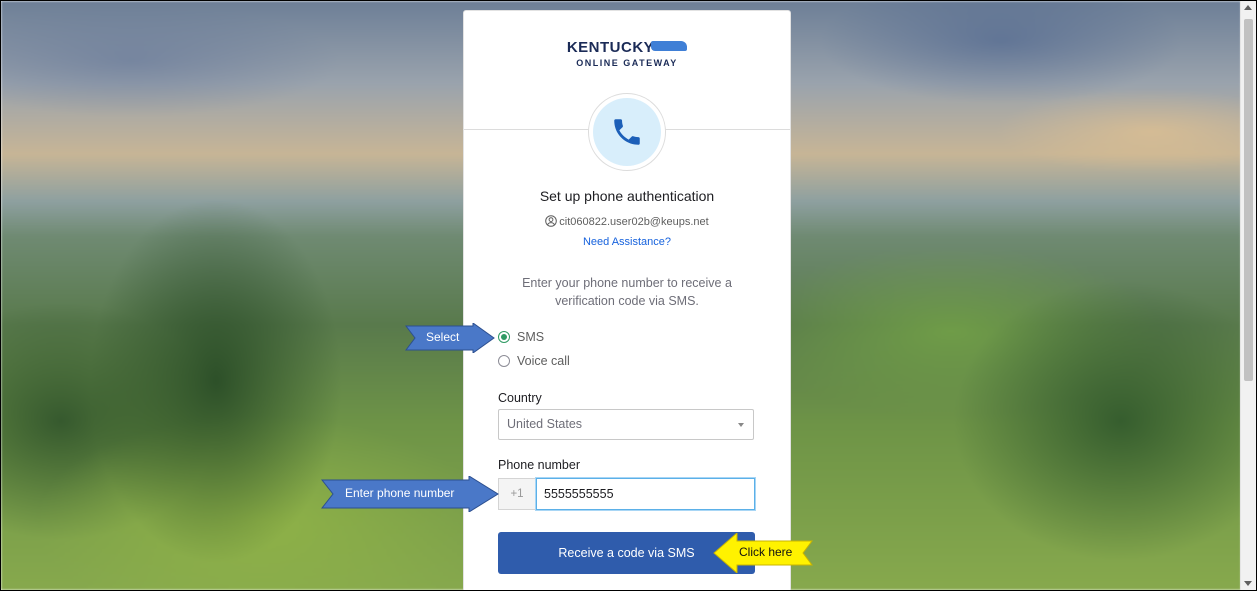 The image size is (1257, 591). What do you see at coordinates (539, 465) in the screenshot?
I see `phone-number-label: Phone number` at bounding box center [539, 465].